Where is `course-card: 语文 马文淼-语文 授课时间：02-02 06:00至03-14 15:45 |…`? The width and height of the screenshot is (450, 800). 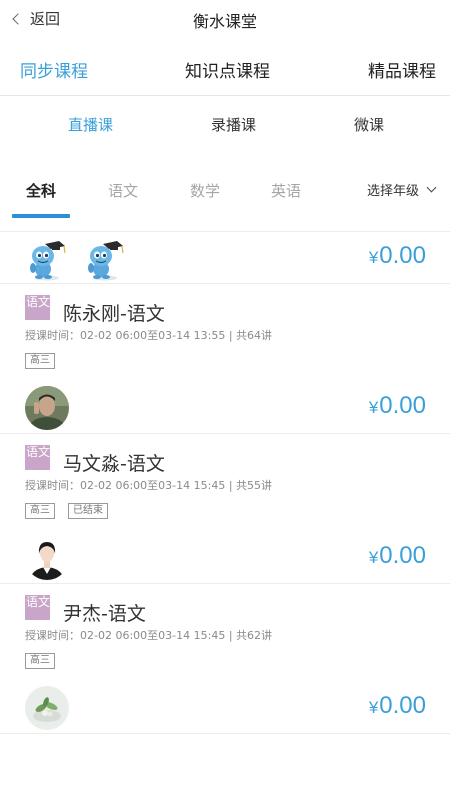 course-card: 语文 马文淼-语文 授课时间：02-02 06:00至03-14 15:45 |… is located at coordinates (225, 484).